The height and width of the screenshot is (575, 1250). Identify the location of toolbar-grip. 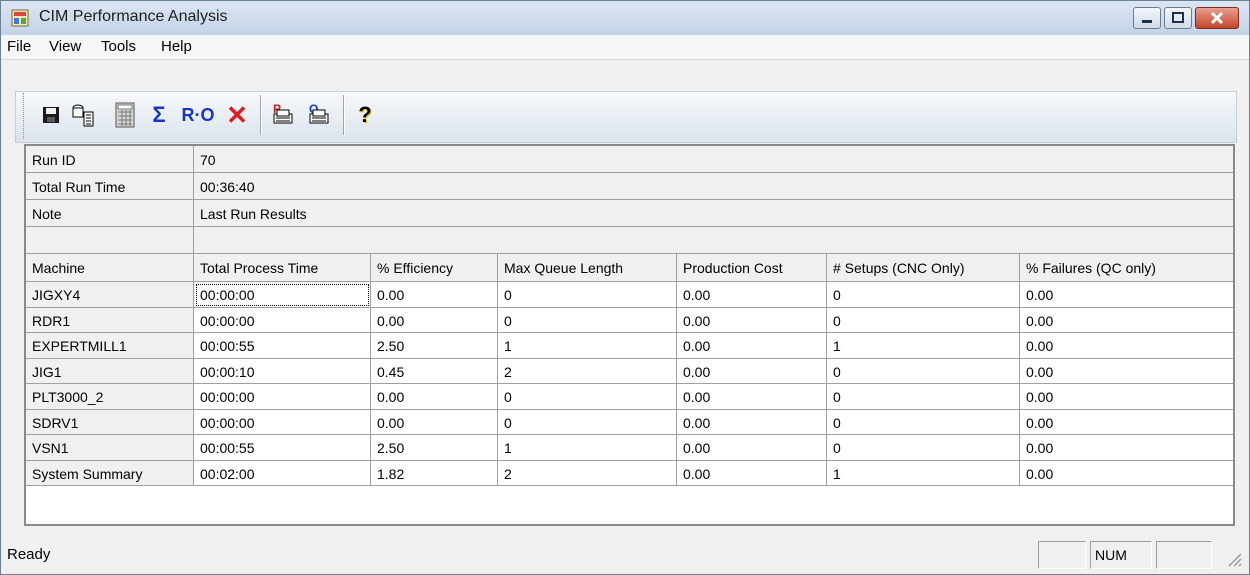
(25, 116).